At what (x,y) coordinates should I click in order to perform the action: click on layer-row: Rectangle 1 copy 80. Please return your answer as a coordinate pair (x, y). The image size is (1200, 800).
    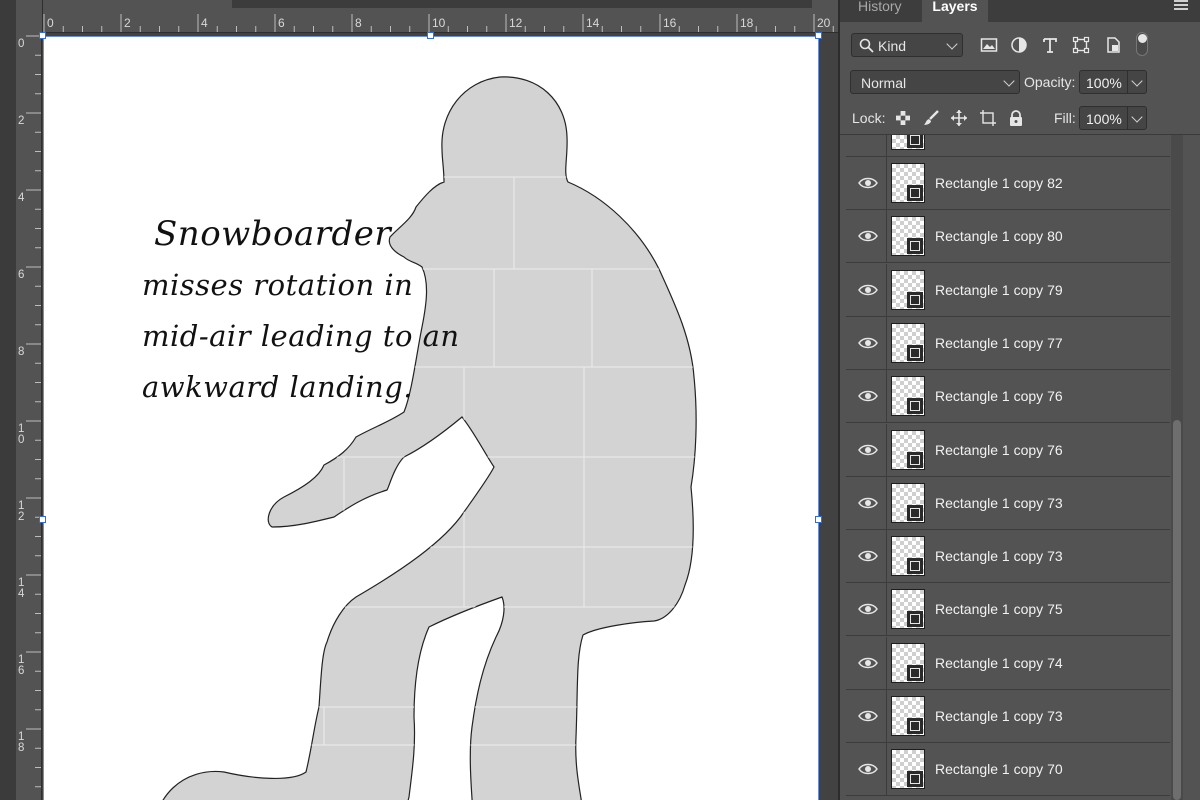
    Looking at the image, I should click on (1008, 237).